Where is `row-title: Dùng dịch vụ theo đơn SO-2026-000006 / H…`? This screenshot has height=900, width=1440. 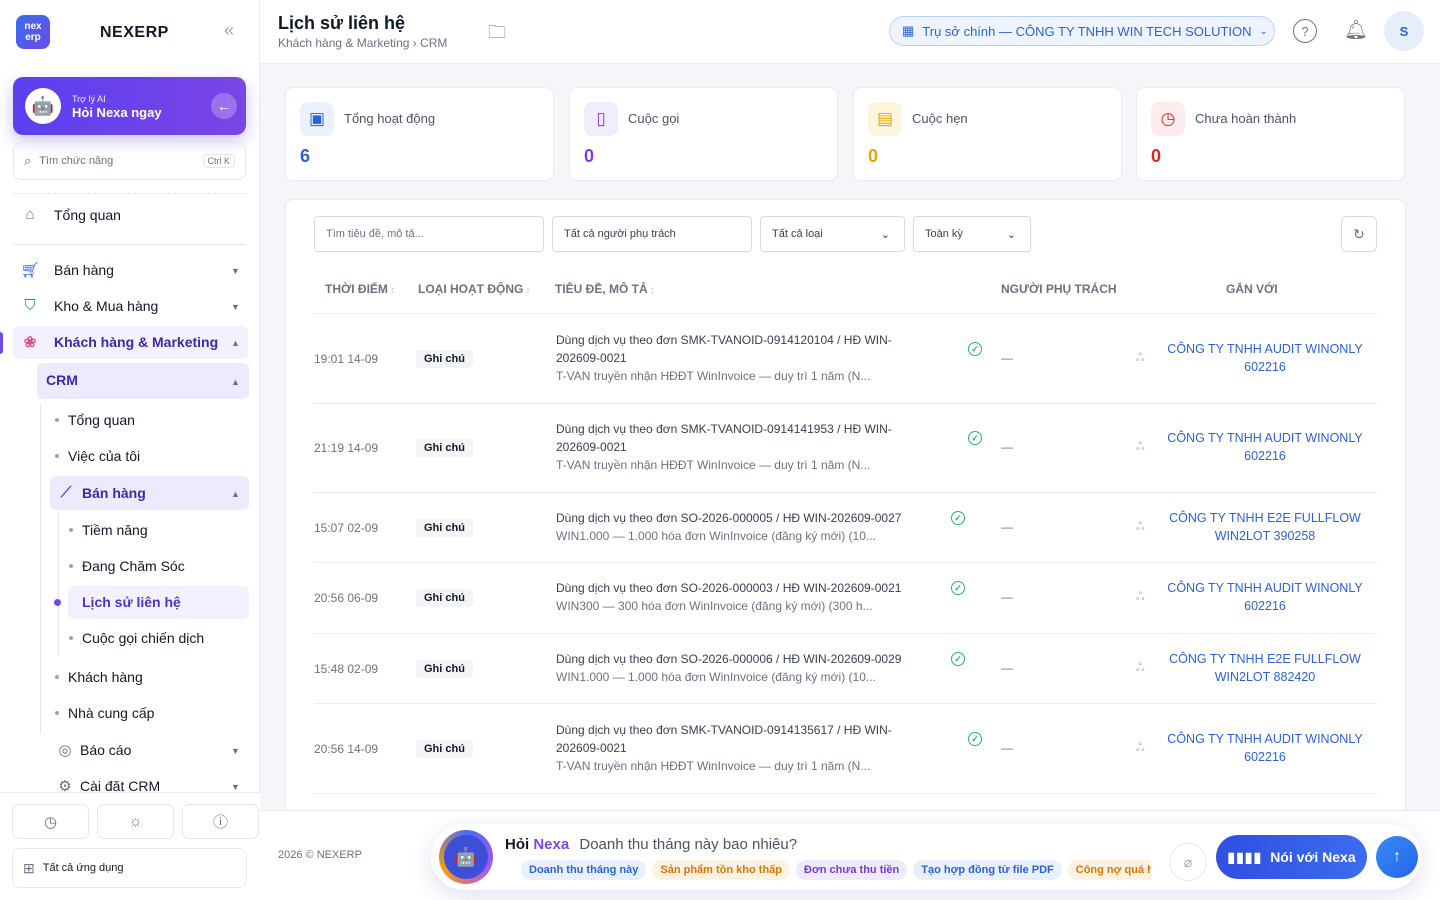
row-title: Dùng dịch vụ theo đơn SO-2026-000006 / H… is located at coordinates (729, 659).